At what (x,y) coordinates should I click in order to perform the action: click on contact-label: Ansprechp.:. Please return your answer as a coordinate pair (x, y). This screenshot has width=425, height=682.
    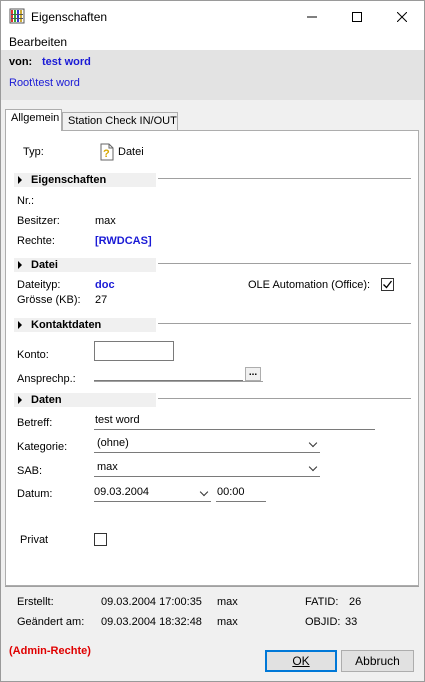
    Looking at the image, I should click on (46, 379).